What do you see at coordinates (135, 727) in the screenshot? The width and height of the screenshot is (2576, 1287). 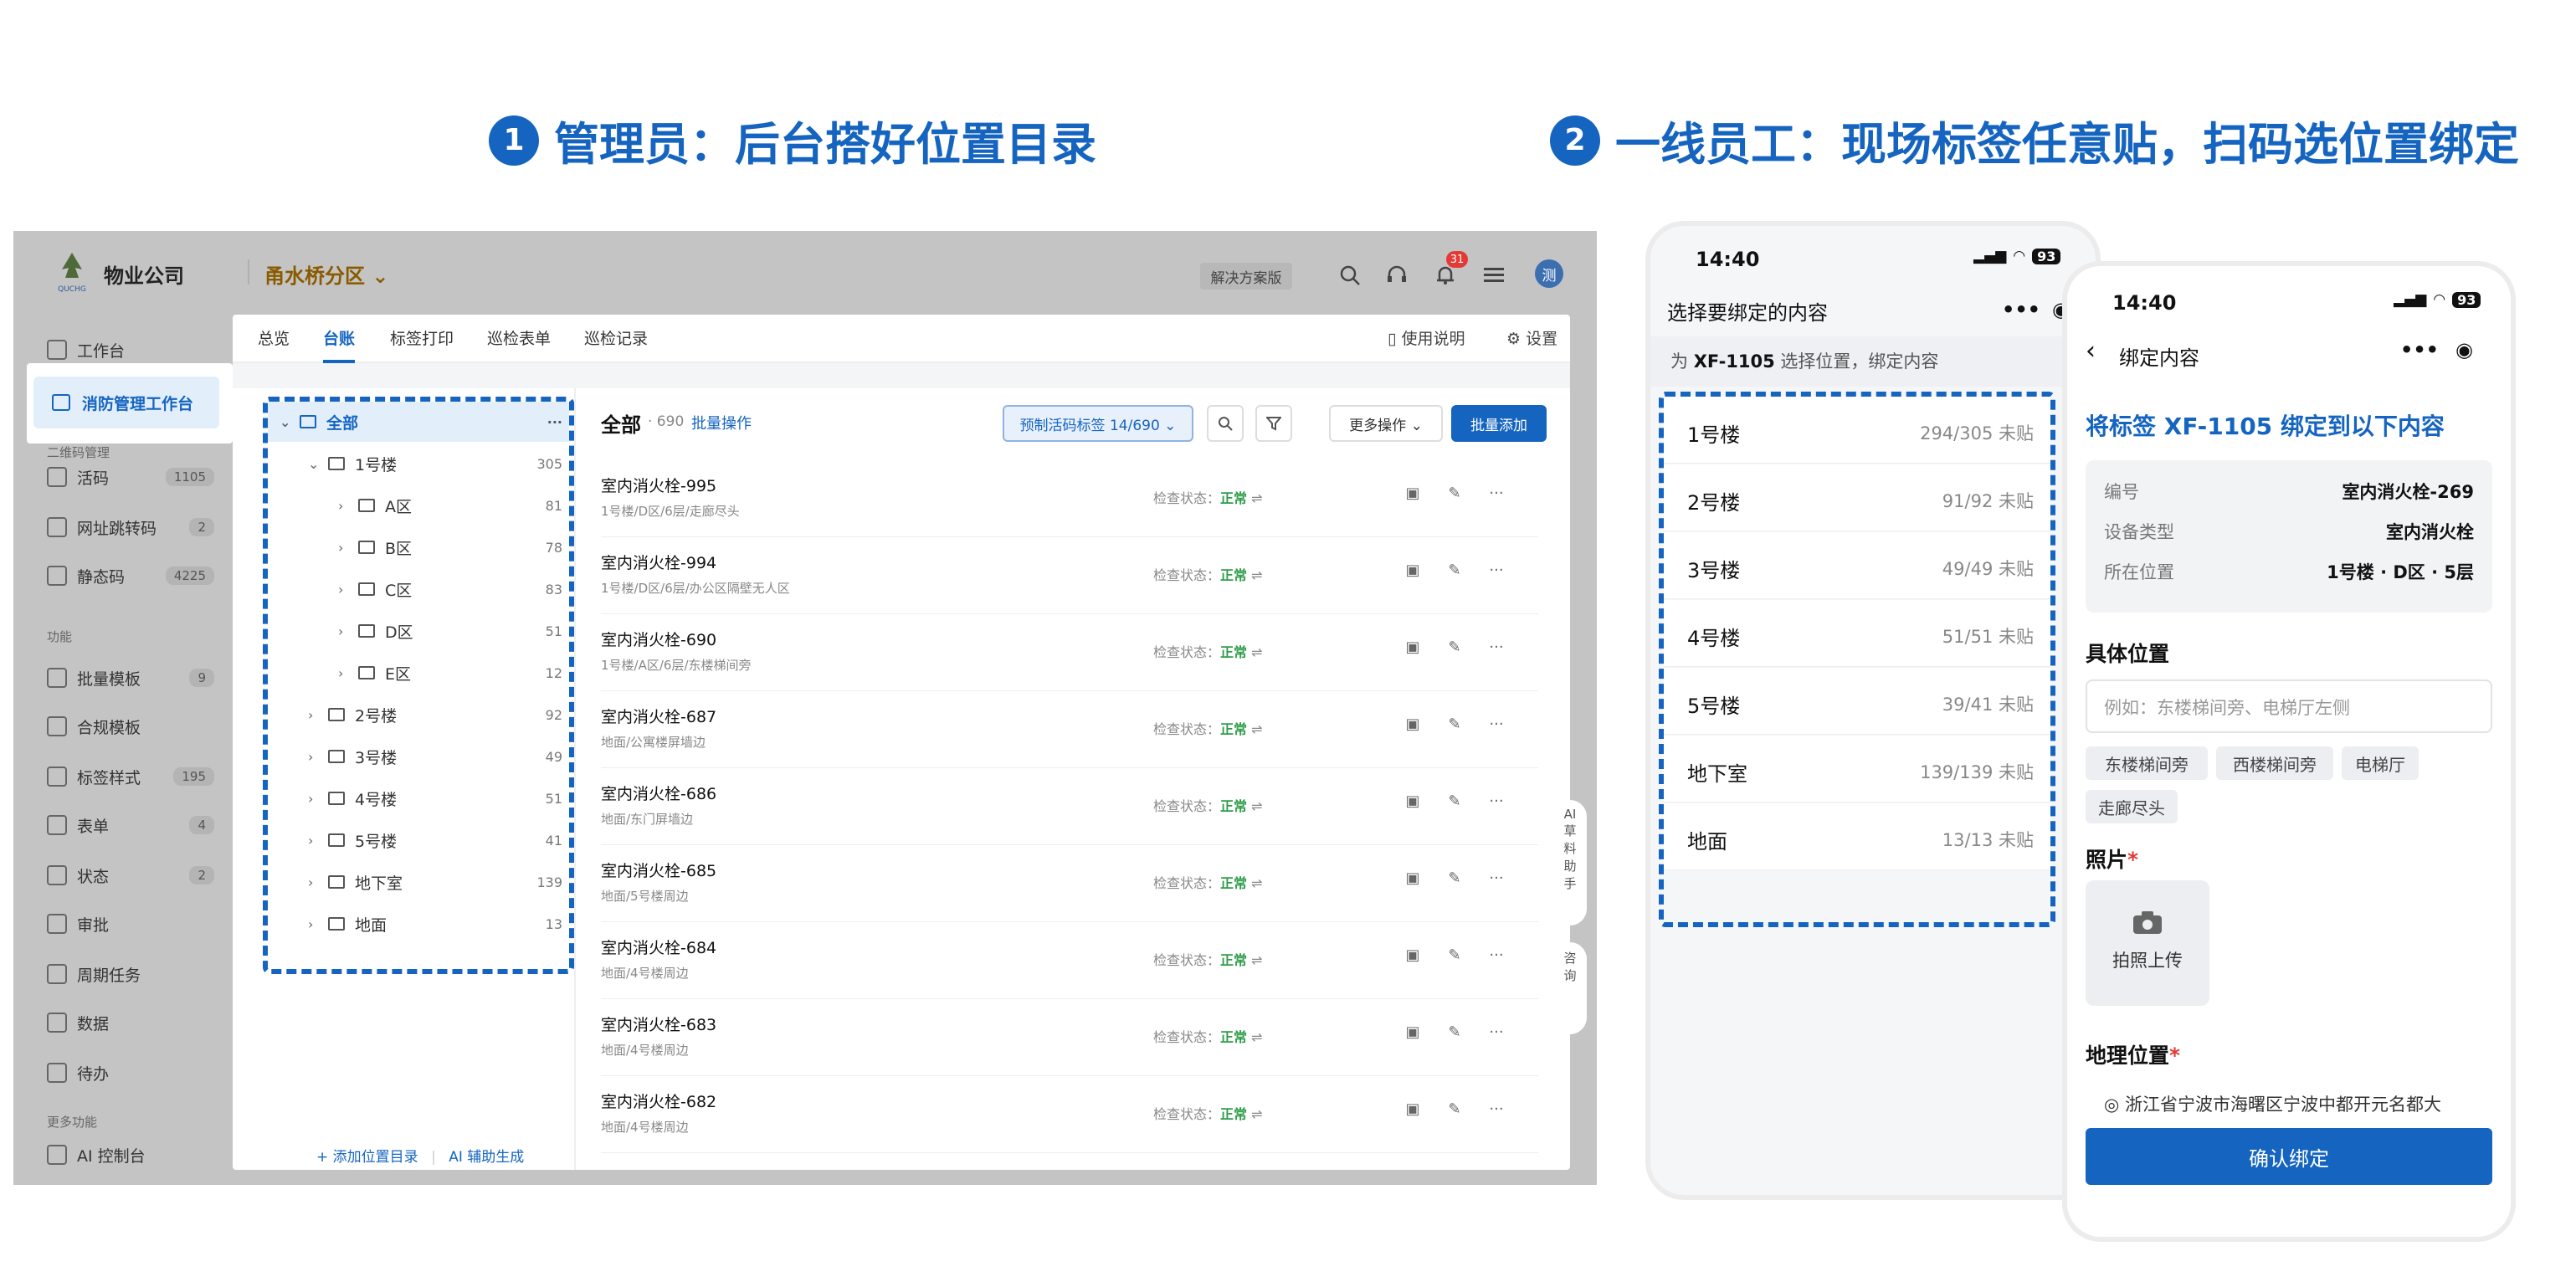 I see `sidebar-item-compliance: 合规模板` at bounding box center [135, 727].